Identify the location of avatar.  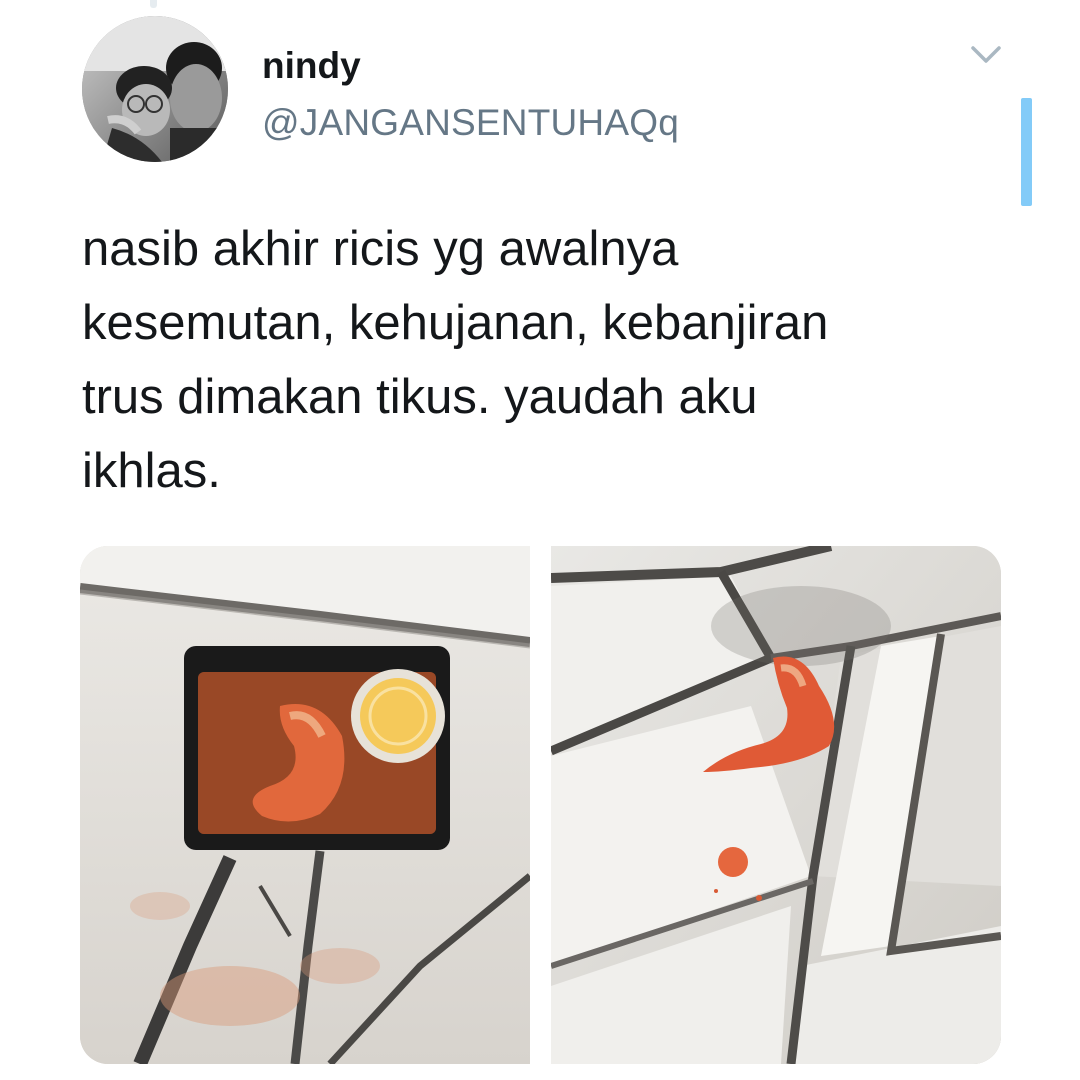
(155, 89).